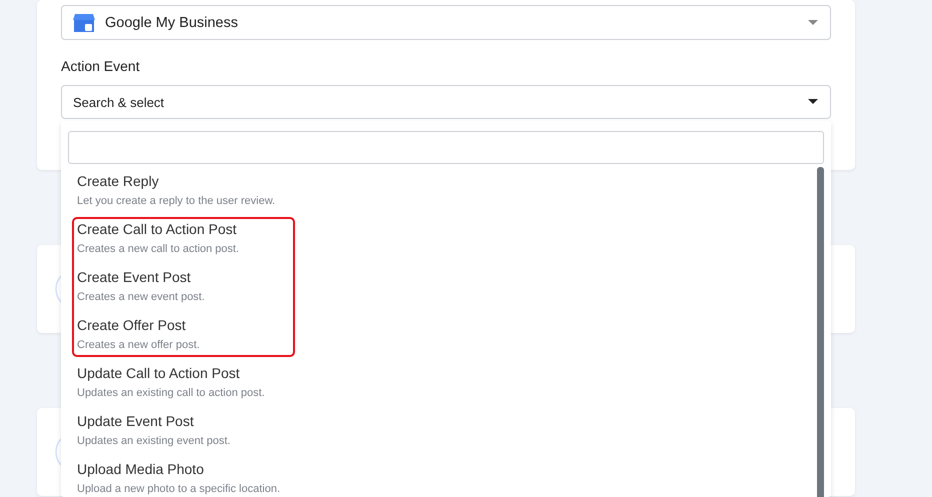  I want to click on option-title: Create Call to Action Post, so click(157, 229).